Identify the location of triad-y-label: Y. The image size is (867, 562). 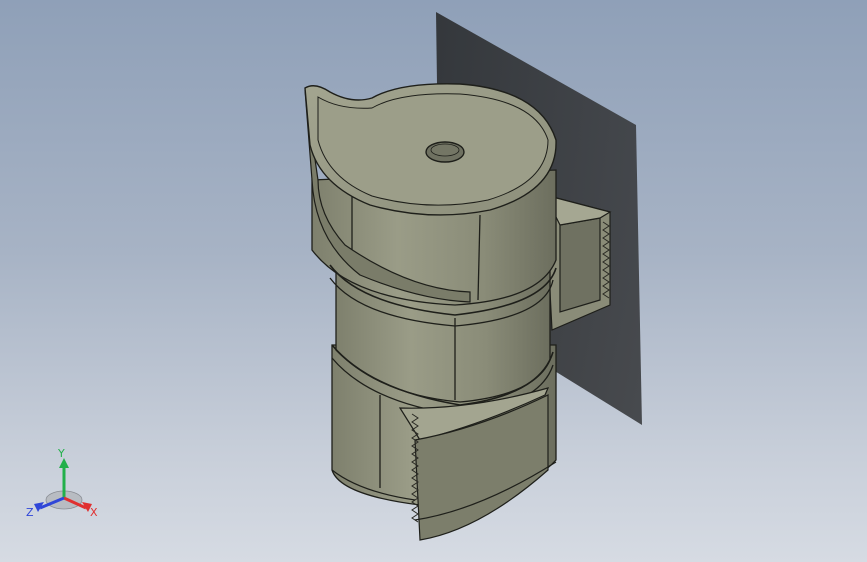
(61, 453).